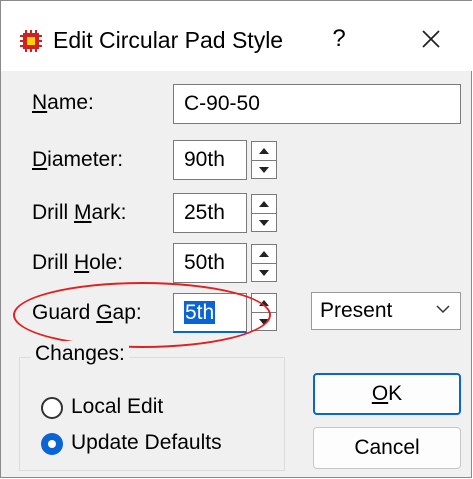  I want to click on diameter-input: 90th, so click(210, 160).